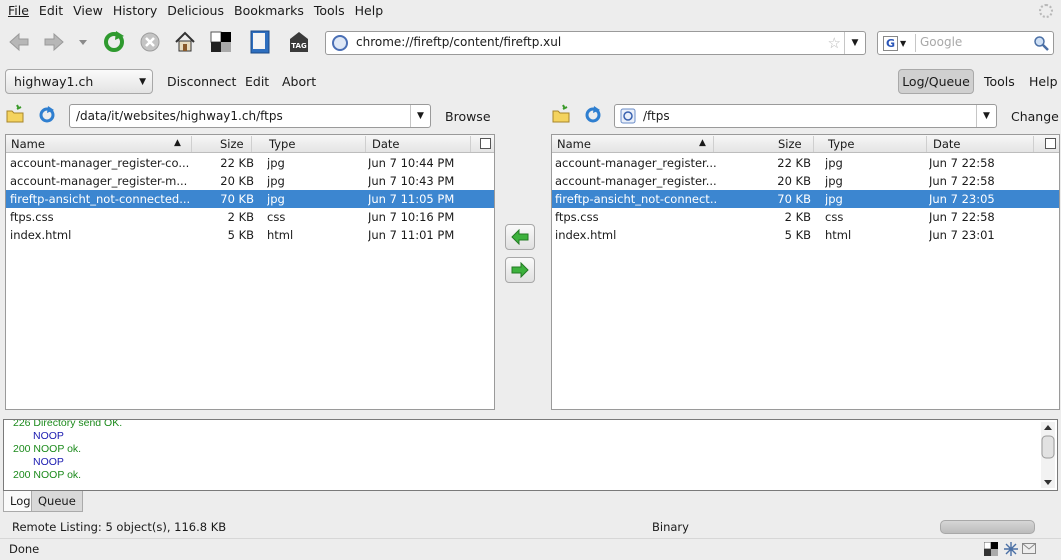  I want to click on search-icon, so click(1041, 43).